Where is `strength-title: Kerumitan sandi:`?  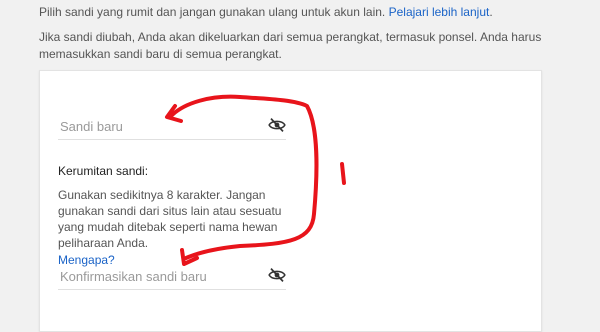 strength-title: Kerumitan sandi: is located at coordinates (103, 171).